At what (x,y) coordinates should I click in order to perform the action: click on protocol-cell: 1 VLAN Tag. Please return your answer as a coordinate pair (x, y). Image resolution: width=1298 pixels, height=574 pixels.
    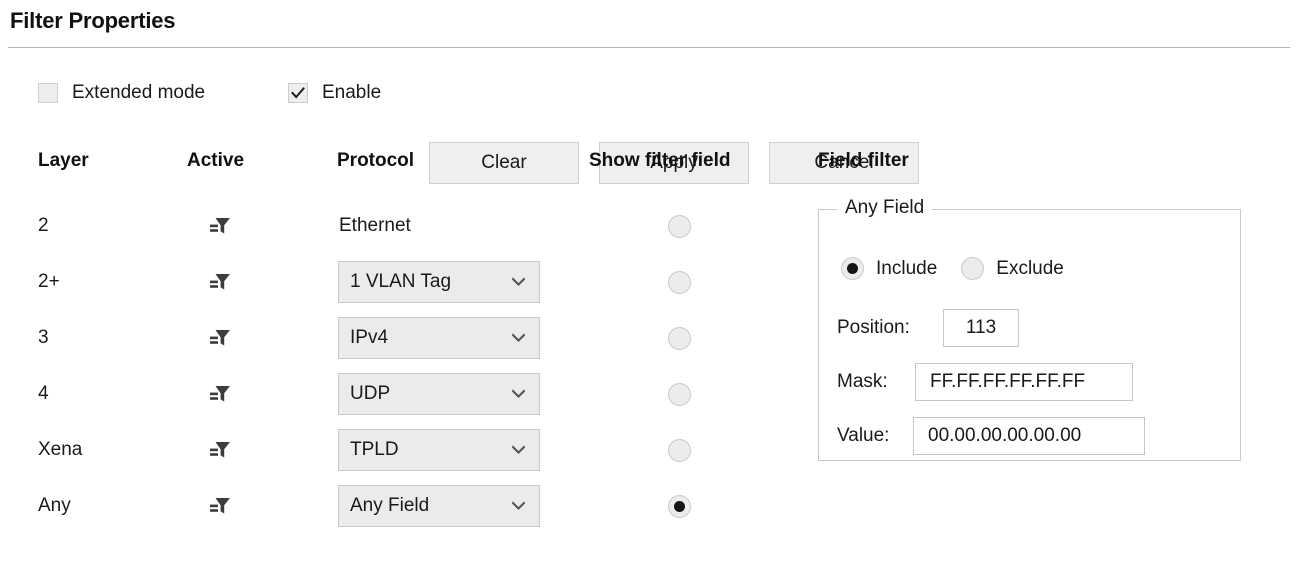
    Looking at the image, I should click on (443, 282).